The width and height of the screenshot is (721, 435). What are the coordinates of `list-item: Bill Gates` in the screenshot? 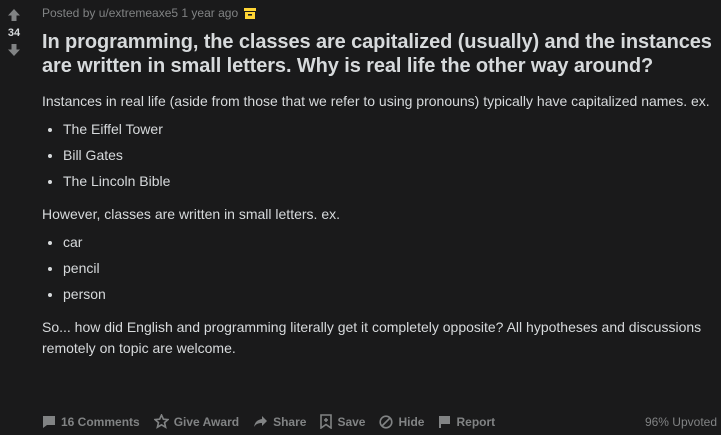 It's located at (388, 155).